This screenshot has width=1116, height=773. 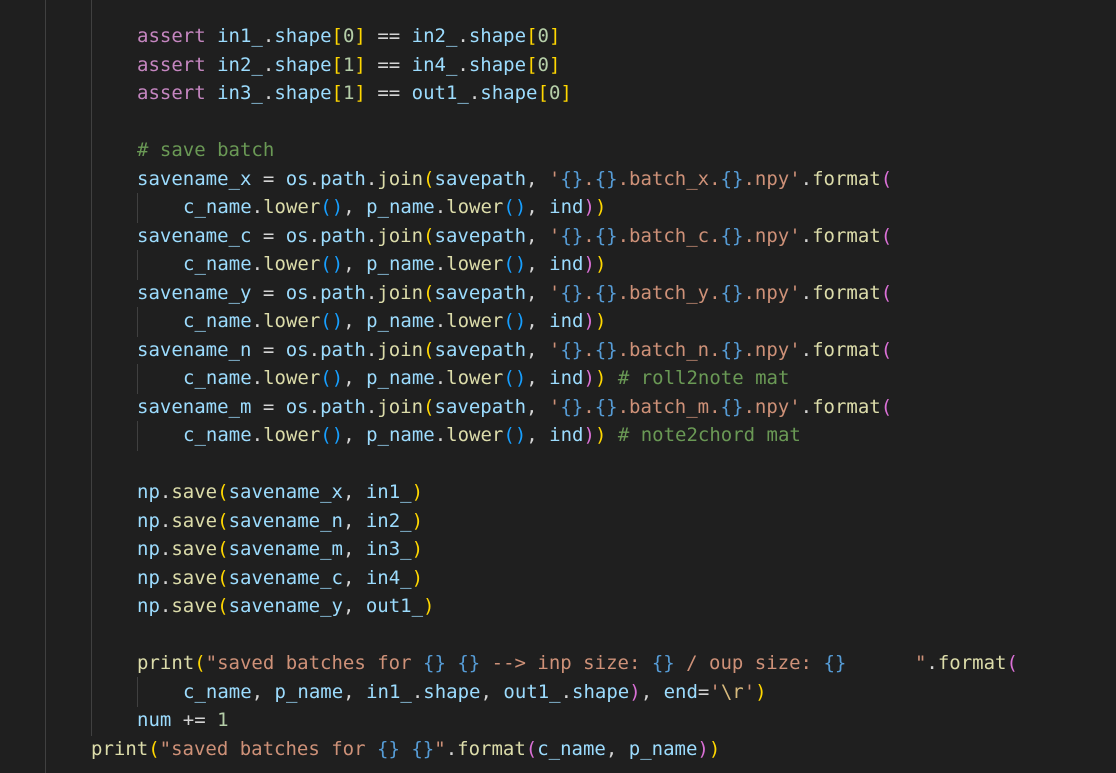 I want to click on code-token: path, so click(x=343, y=349).